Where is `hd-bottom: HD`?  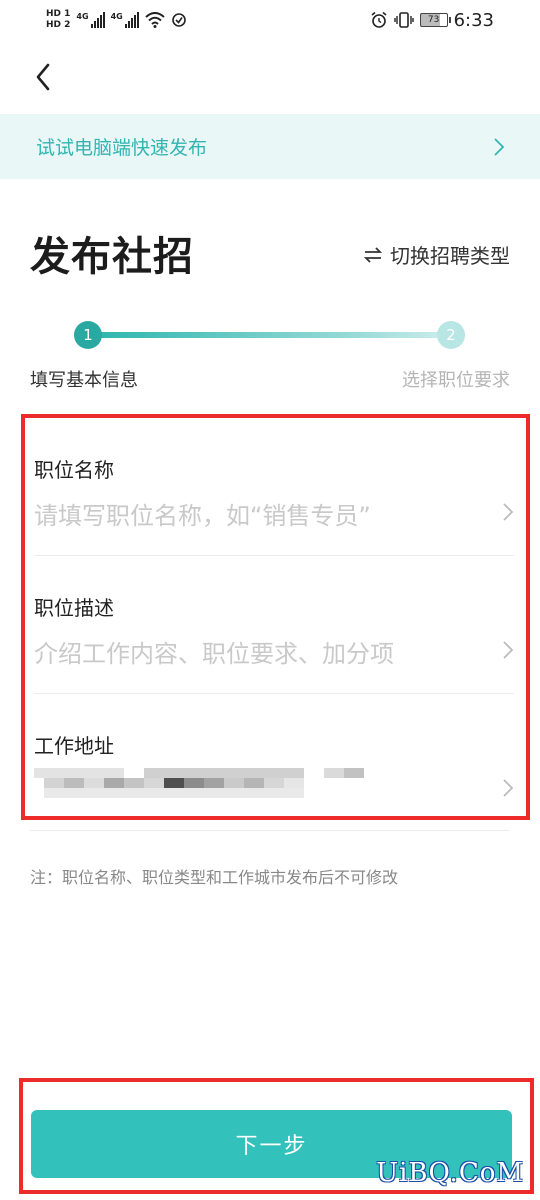
hd-bottom: HD is located at coordinates (54, 25).